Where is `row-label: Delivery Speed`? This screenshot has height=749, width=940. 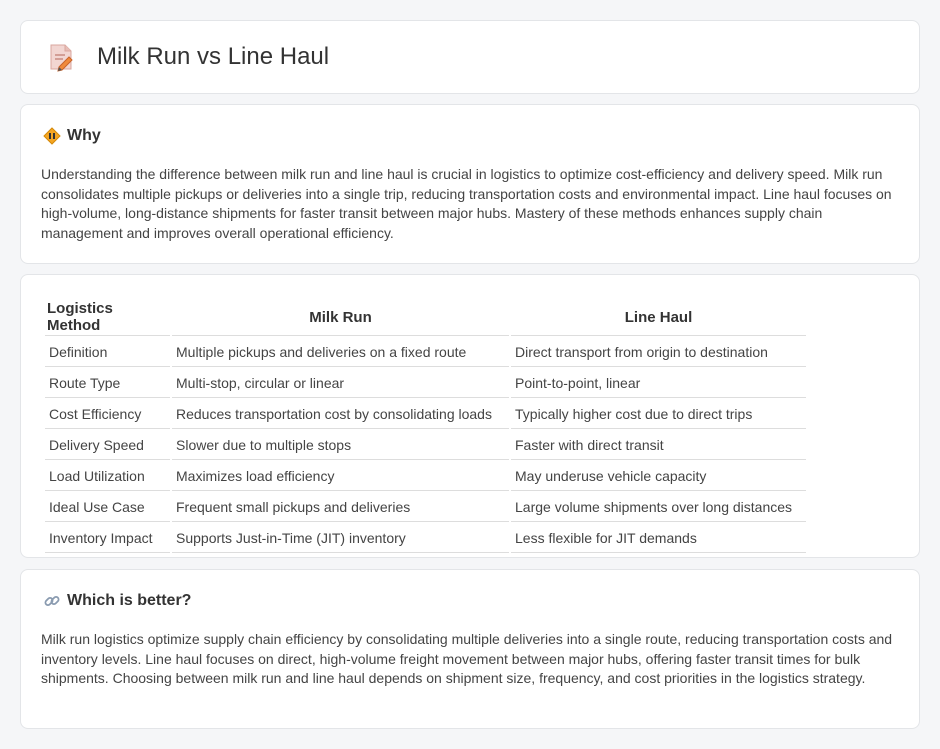 row-label: Delivery Speed is located at coordinates (107, 445).